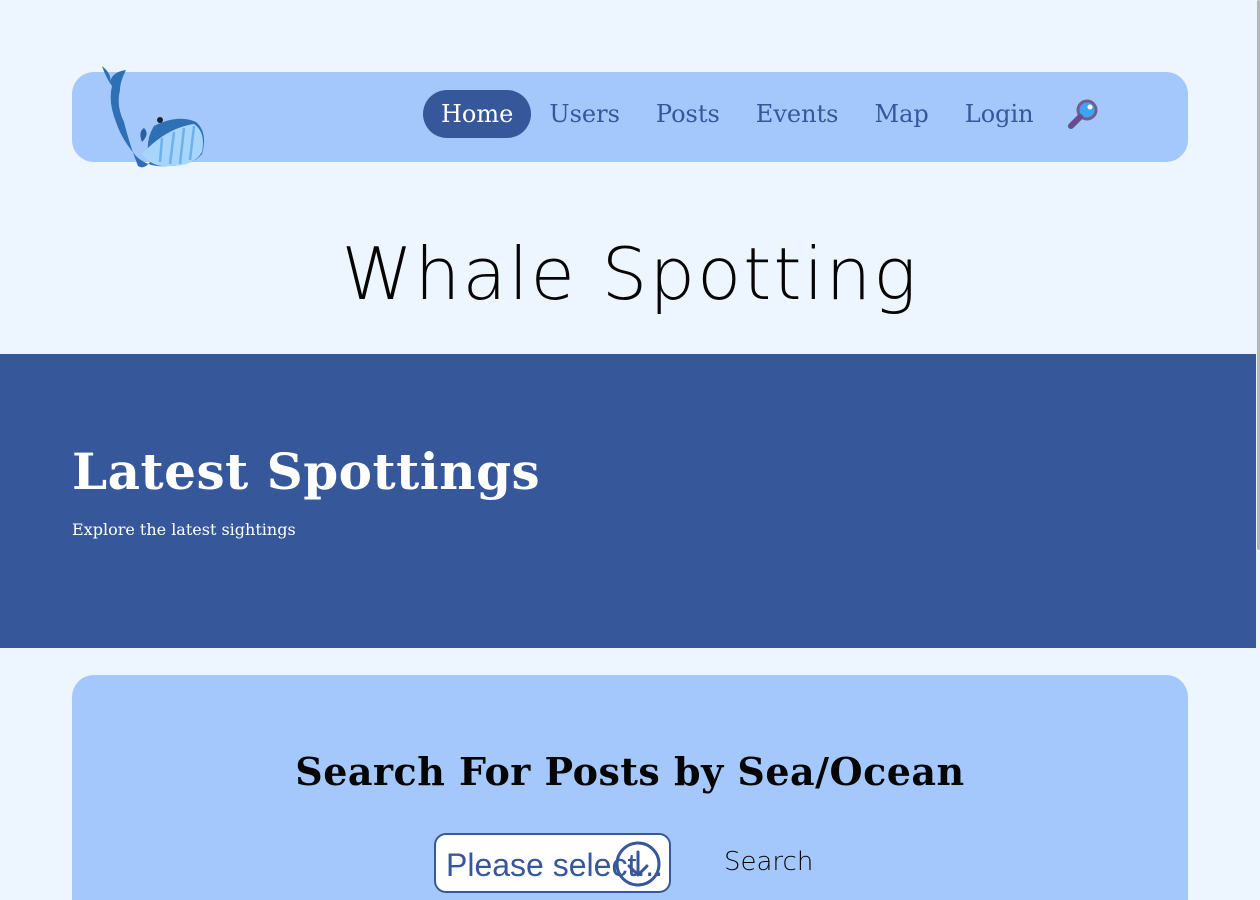 The image size is (1260, 900). What do you see at coordinates (638, 864) in the screenshot?
I see `arrow-down-circle-icon` at bounding box center [638, 864].